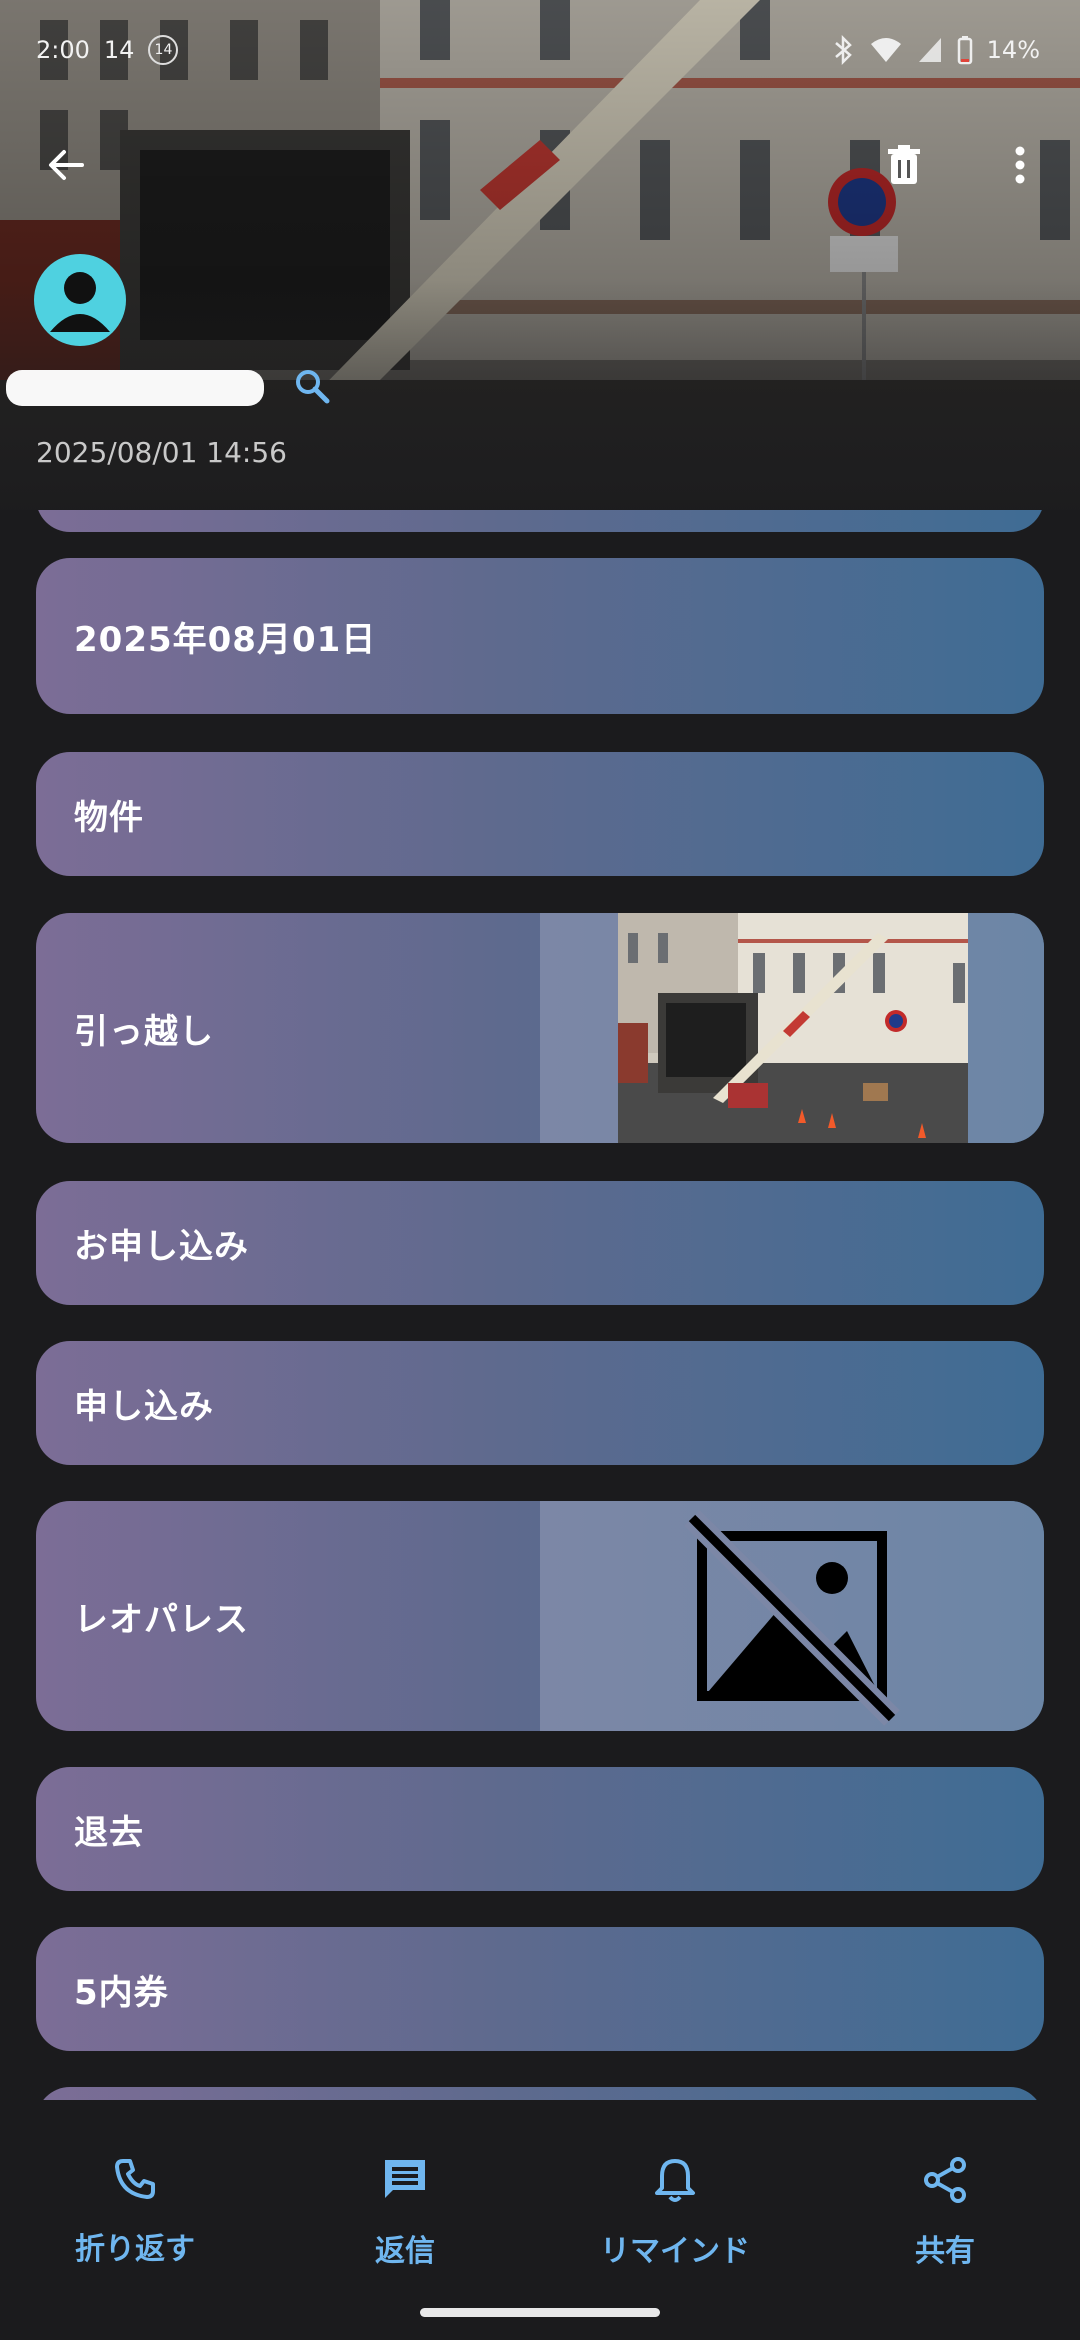  Describe the element at coordinates (405, 2251) in the screenshot. I see `reply-label: 返信` at that location.